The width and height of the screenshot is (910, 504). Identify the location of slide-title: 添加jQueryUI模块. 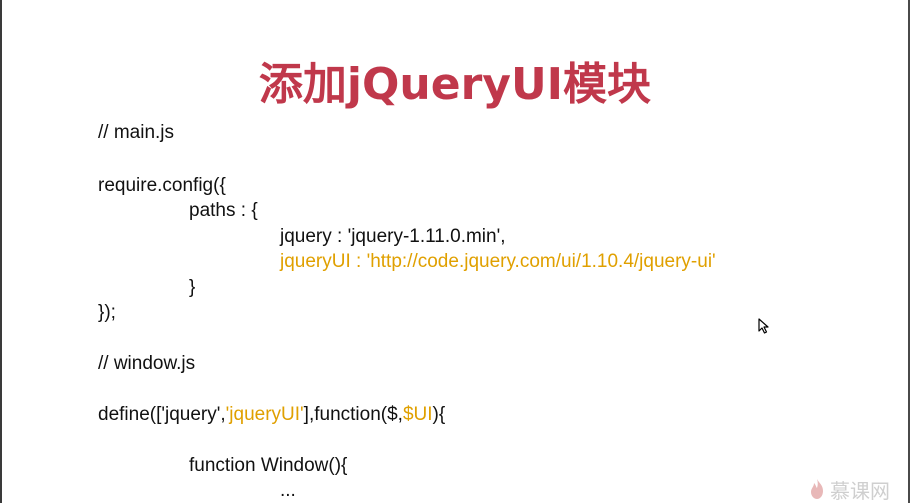
(455, 84).